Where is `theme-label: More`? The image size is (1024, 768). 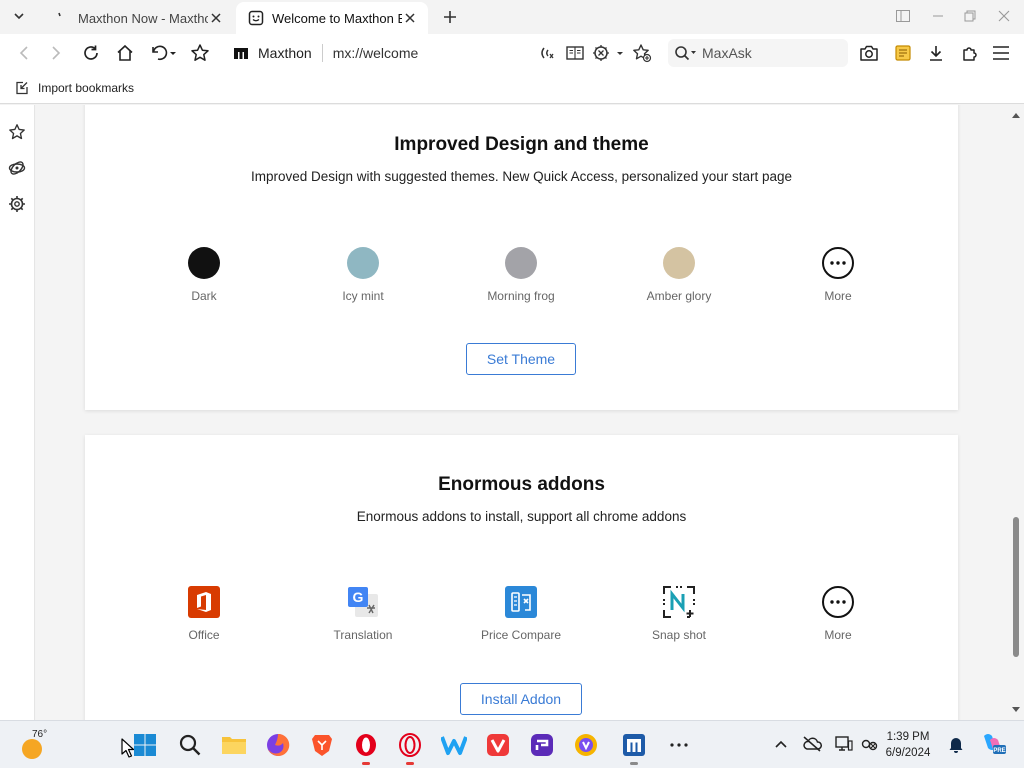
theme-label: More is located at coordinates (838, 296).